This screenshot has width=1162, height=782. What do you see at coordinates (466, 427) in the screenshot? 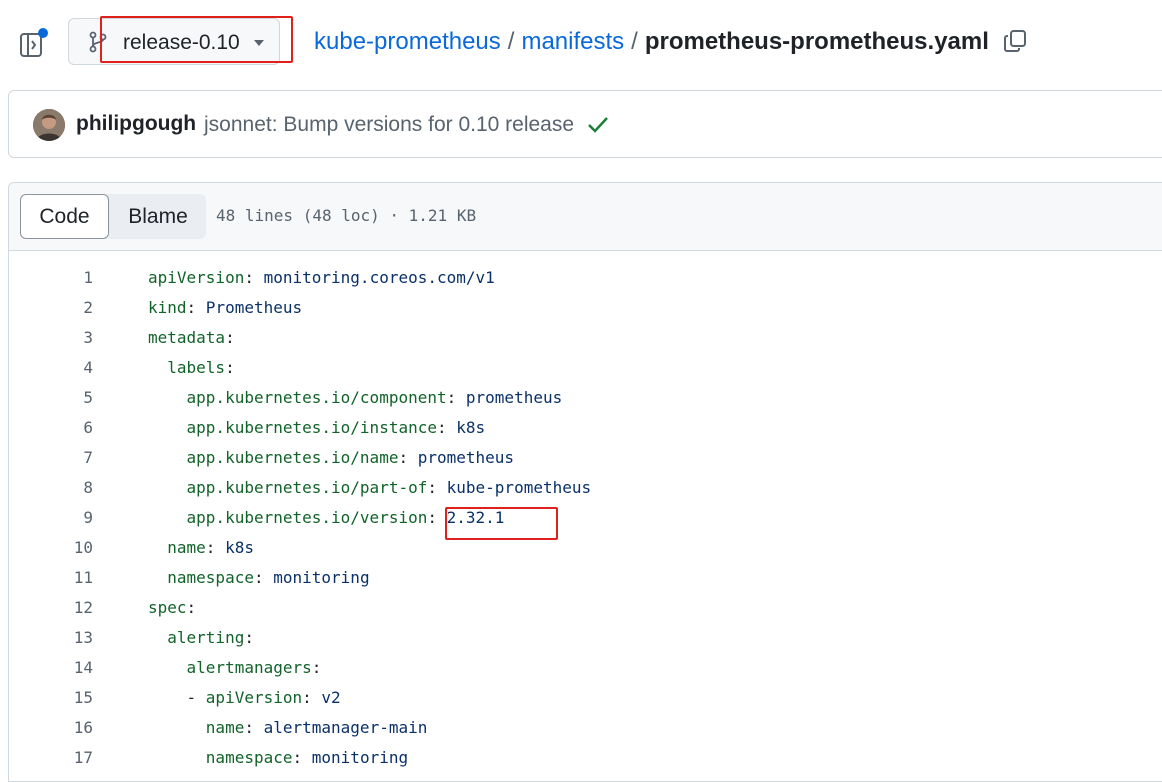
I see `yaml-value: k8s` at bounding box center [466, 427].